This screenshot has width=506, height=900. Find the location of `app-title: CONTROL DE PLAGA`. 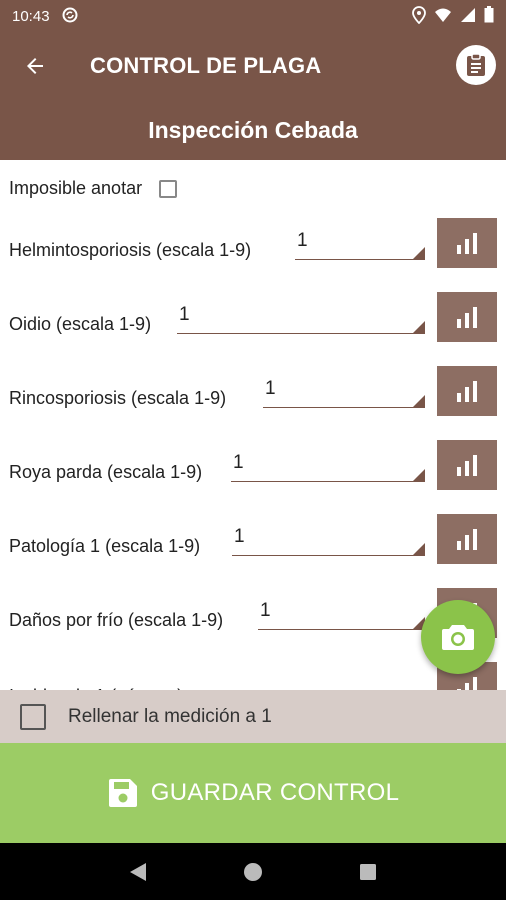

app-title: CONTROL DE PLAGA is located at coordinates (206, 65).